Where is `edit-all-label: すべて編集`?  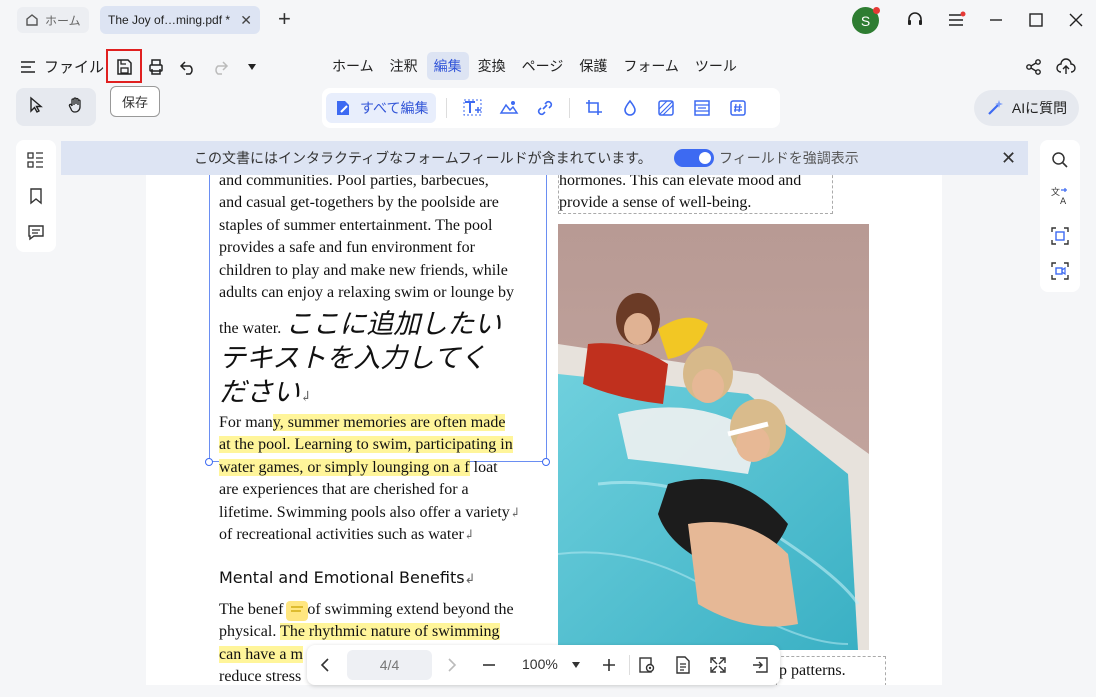 edit-all-label: すべて編集 is located at coordinates (394, 108).